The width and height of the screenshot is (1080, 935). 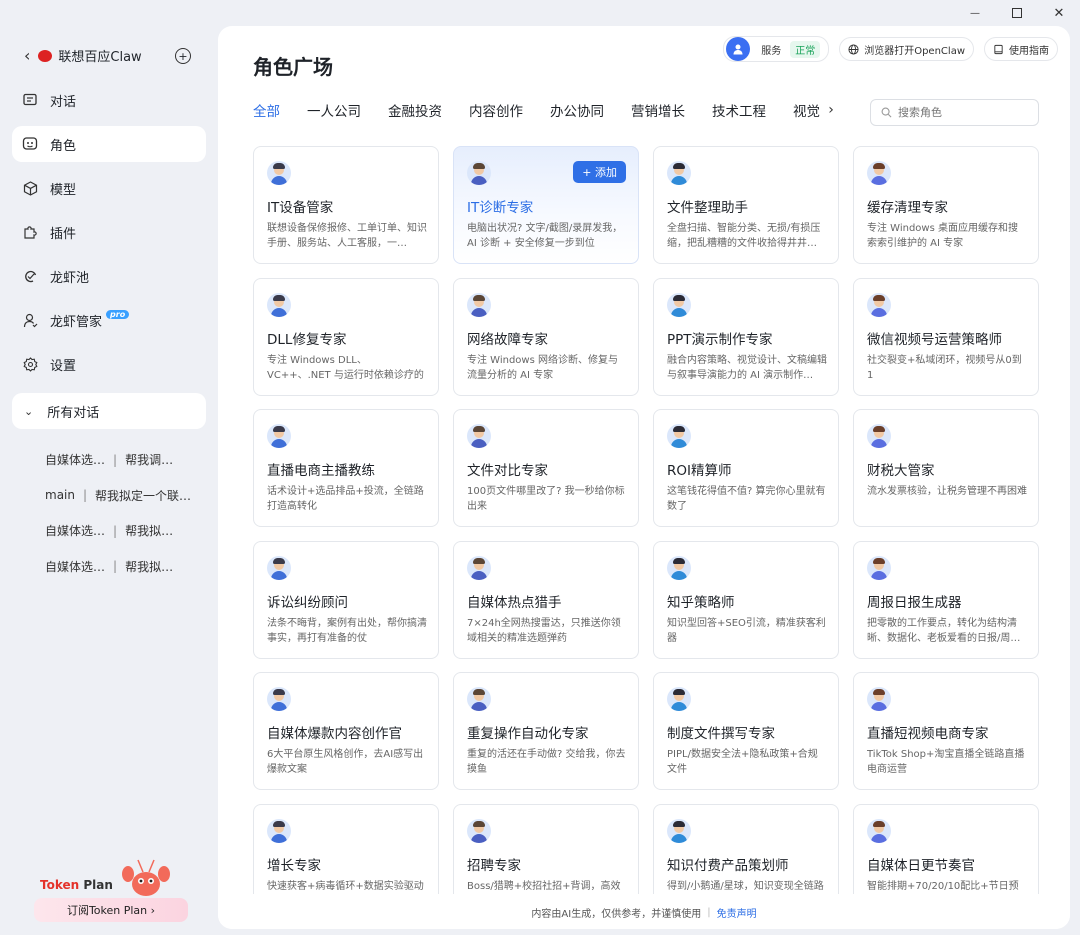 I want to click on new-chat-button: +, so click(x=183, y=56).